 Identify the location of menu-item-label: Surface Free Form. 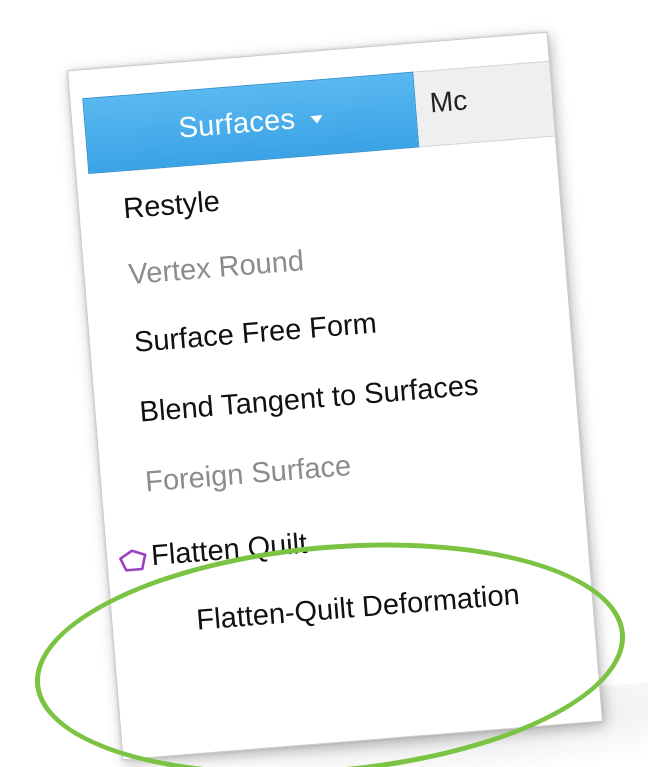
(255, 333).